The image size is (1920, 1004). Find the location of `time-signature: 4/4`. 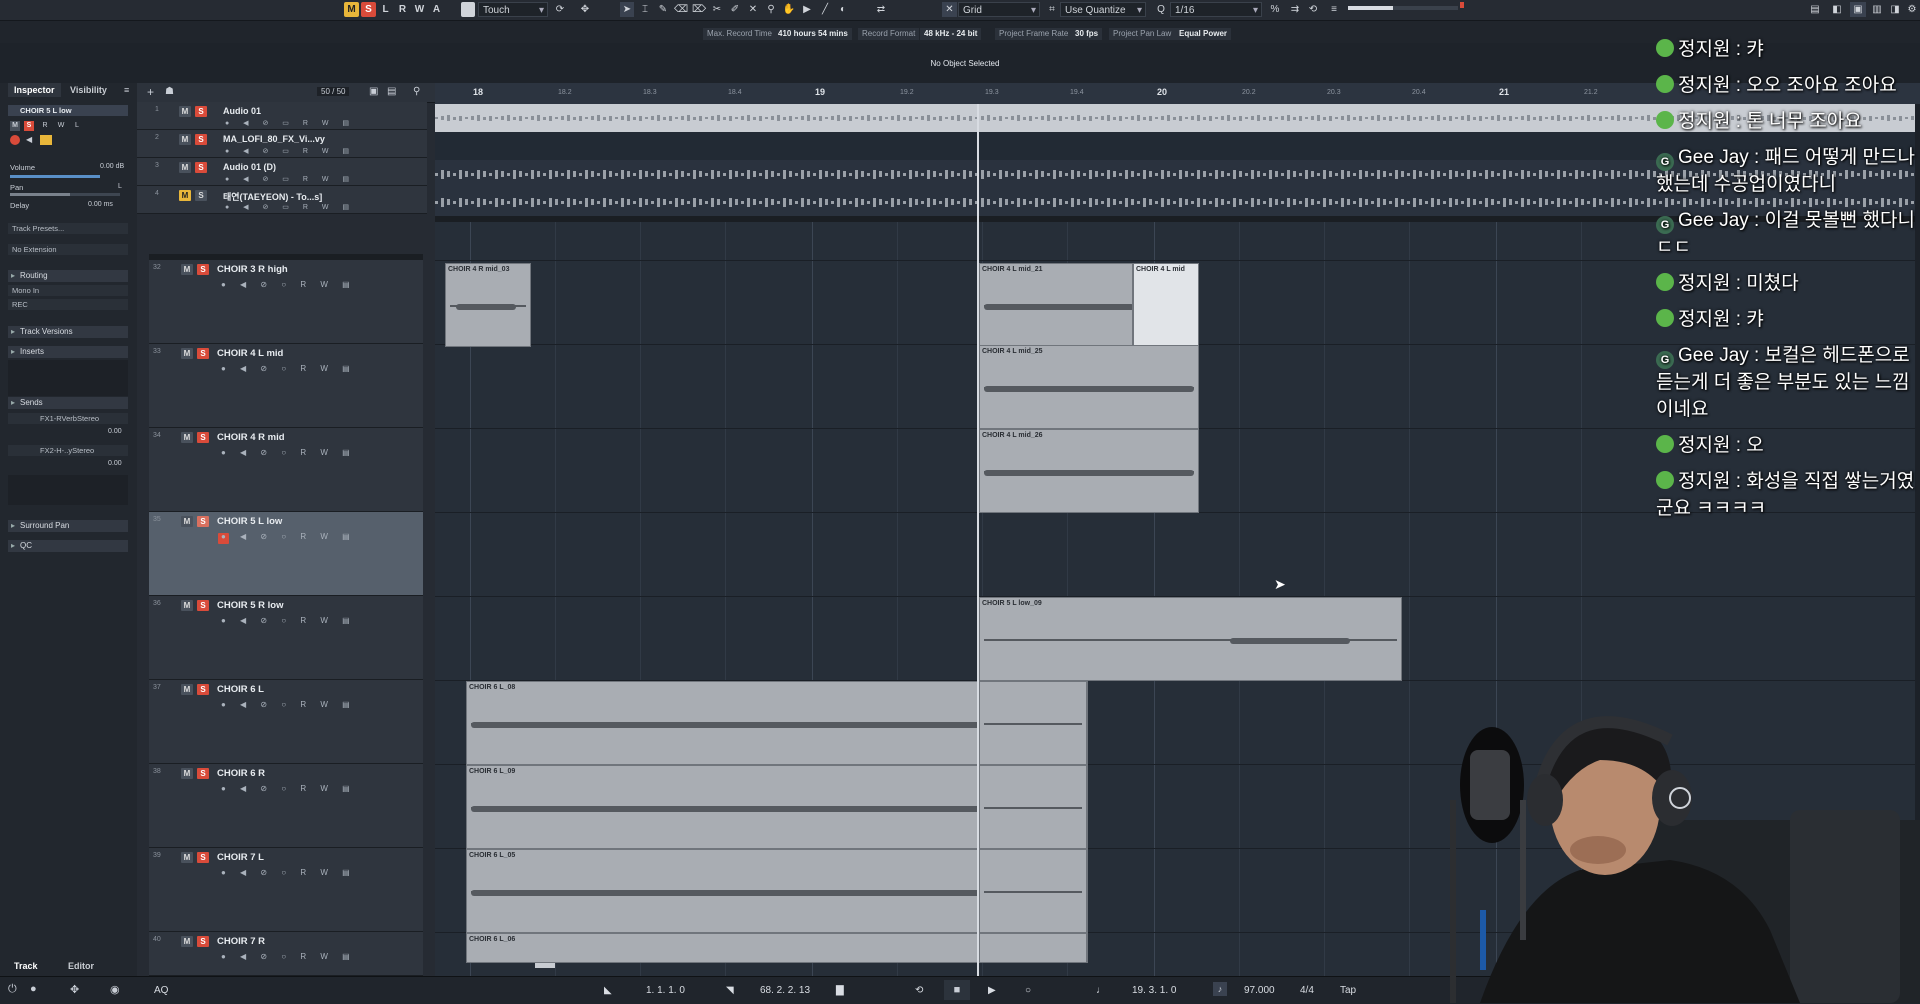

time-signature: 4/4 is located at coordinates (1307, 990).